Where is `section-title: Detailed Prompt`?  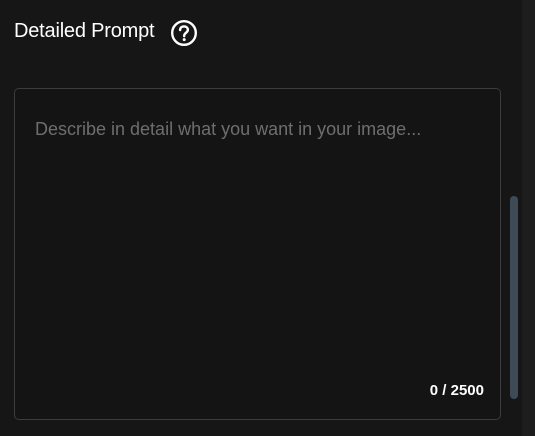
section-title: Detailed Prompt is located at coordinates (84, 31).